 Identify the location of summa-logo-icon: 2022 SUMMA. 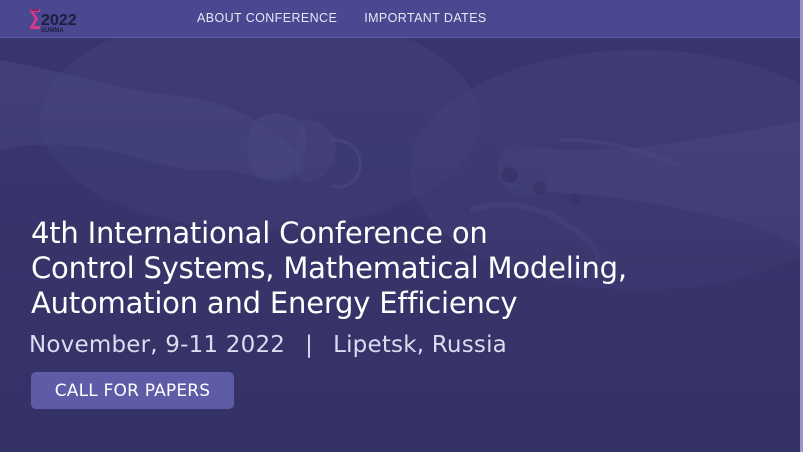
(56, 20).